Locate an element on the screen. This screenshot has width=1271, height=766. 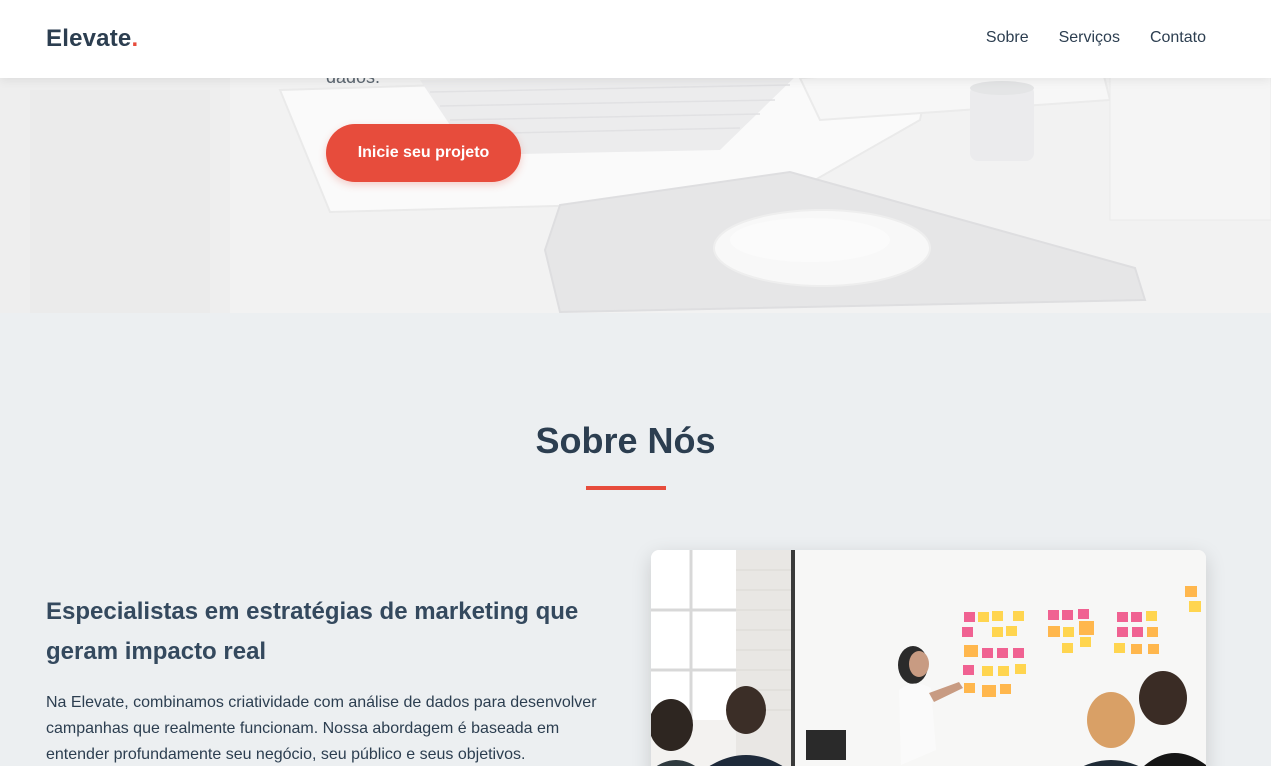
site-header: Elevate. Sobre Serviços Contato is located at coordinates (635, 39).